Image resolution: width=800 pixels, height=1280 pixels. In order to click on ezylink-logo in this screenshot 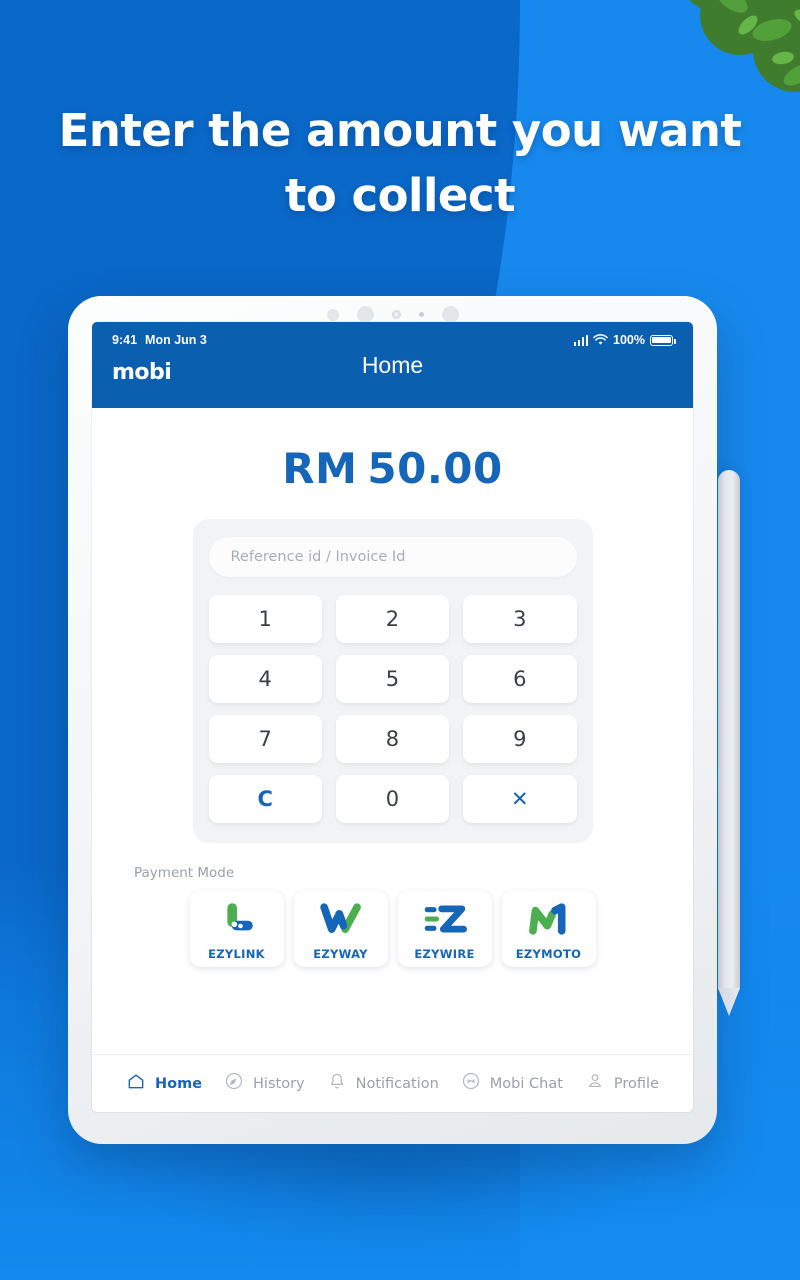, I will do `click(237, 921)`.